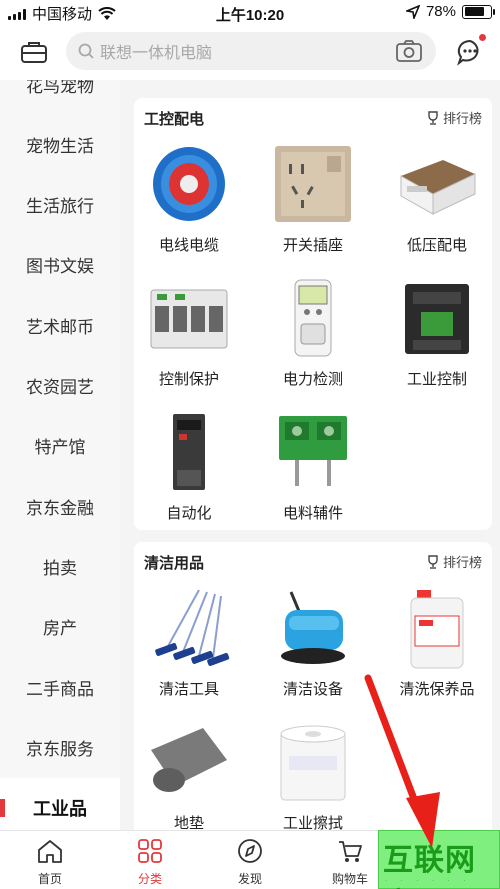  Describe the element at coordinates (60, 506) in the screenshot. I see `sidebar-item: 京东金融` at that location.